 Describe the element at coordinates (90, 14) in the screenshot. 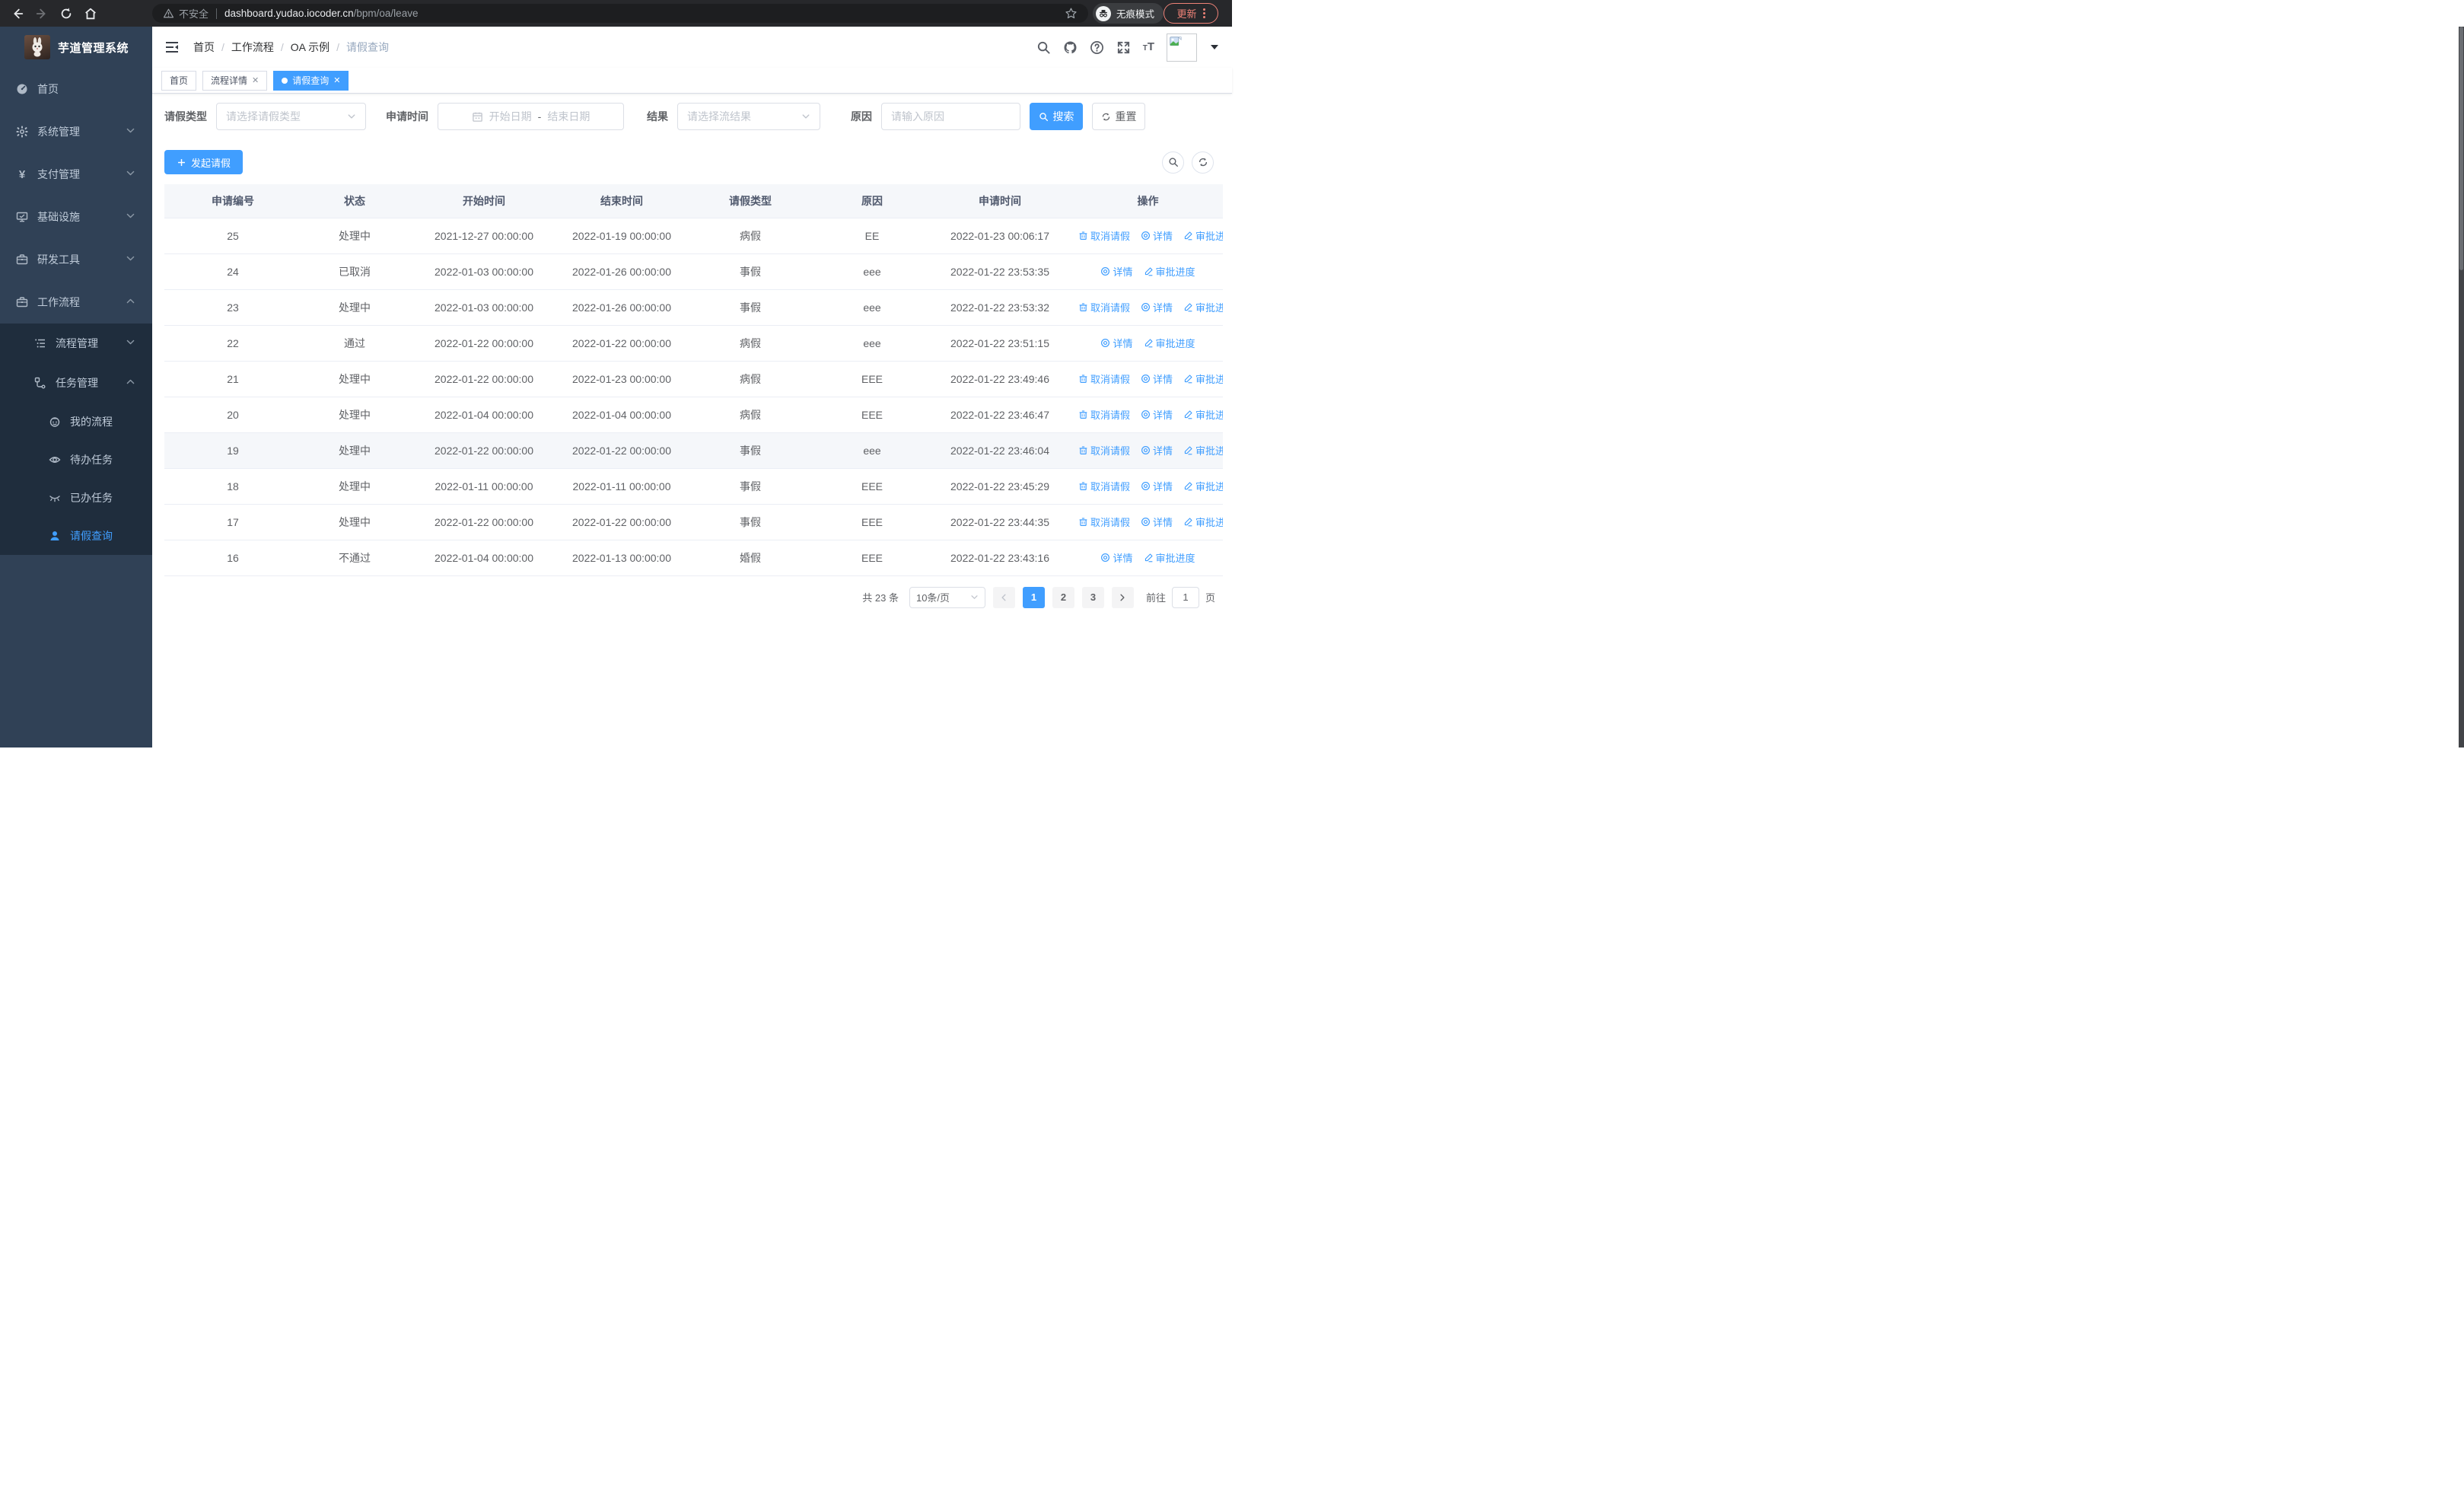

I see `home-icon` at that location.